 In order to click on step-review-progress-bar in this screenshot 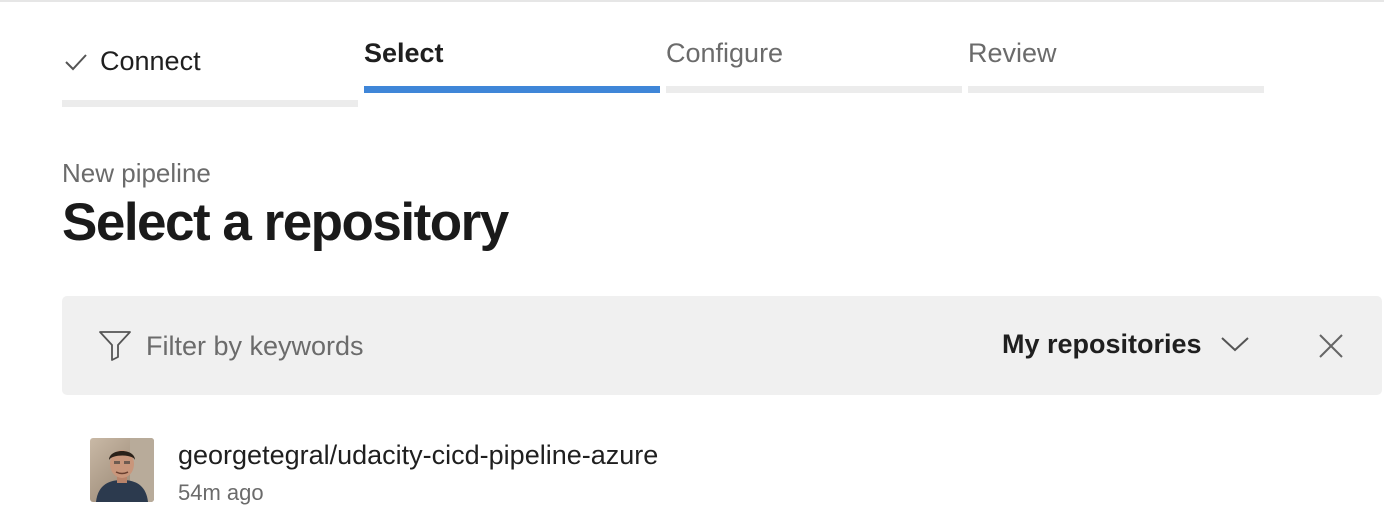, I will do `click(1116, 89)`.